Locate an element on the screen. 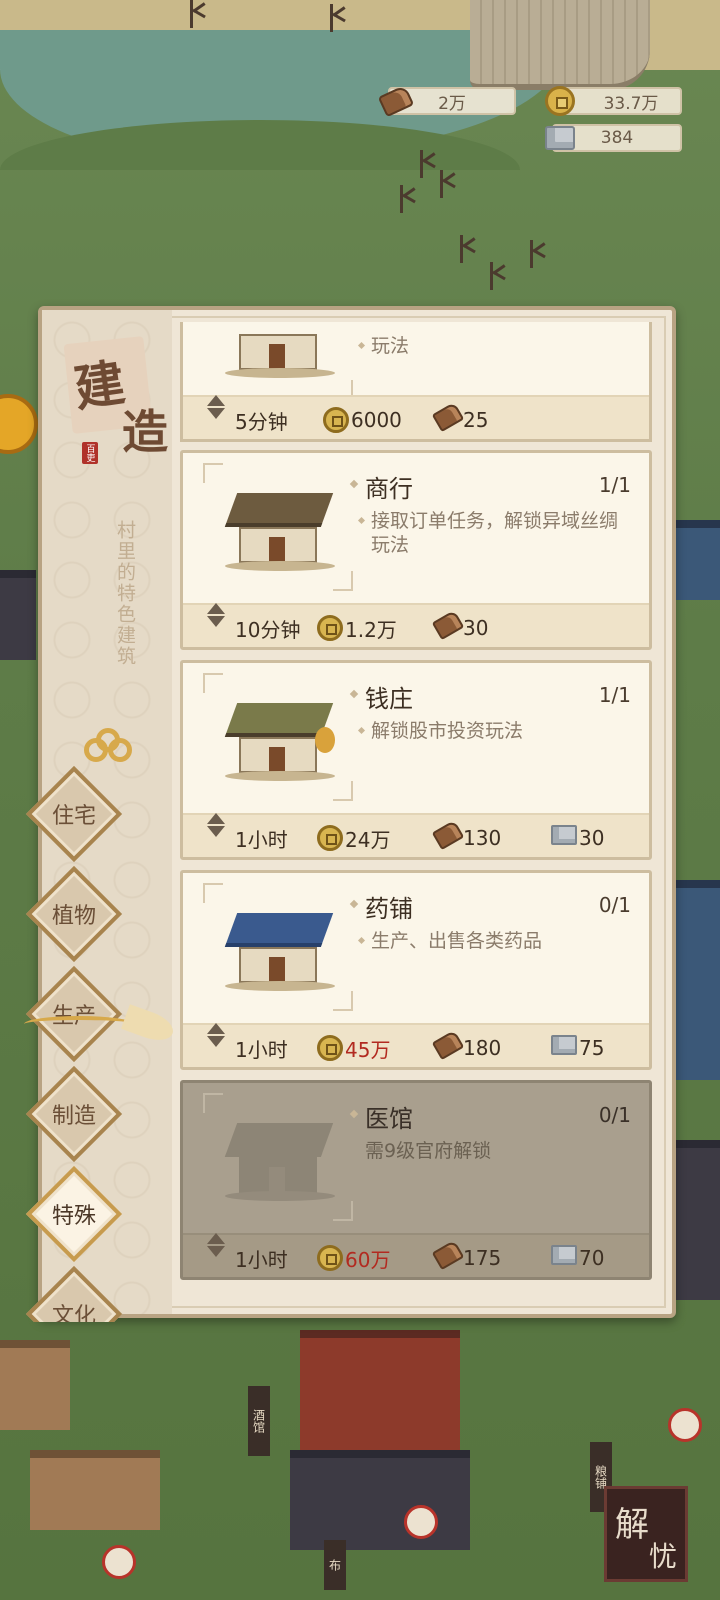 The image size is (720, 1600). cost-row: 10分钟 1.2万 30 is located at coordinates (416, 625).